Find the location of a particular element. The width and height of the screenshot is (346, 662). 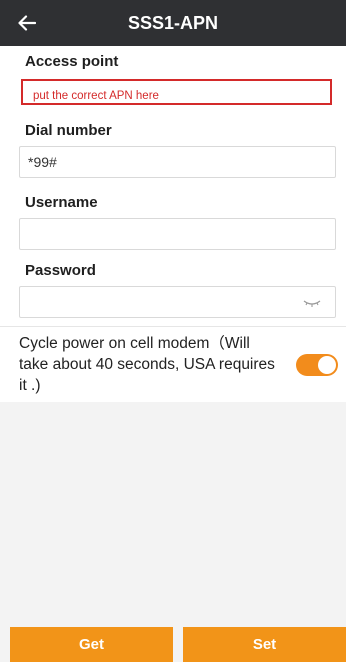

eye-closed-icon is located at coordinates (312, 303).